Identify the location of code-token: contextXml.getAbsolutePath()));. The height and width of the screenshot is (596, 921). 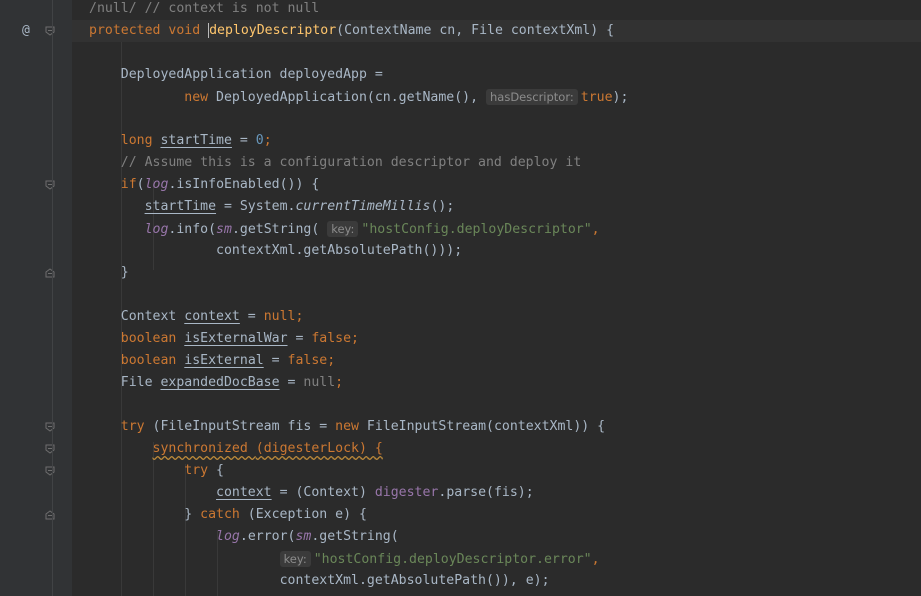
(339, 250).